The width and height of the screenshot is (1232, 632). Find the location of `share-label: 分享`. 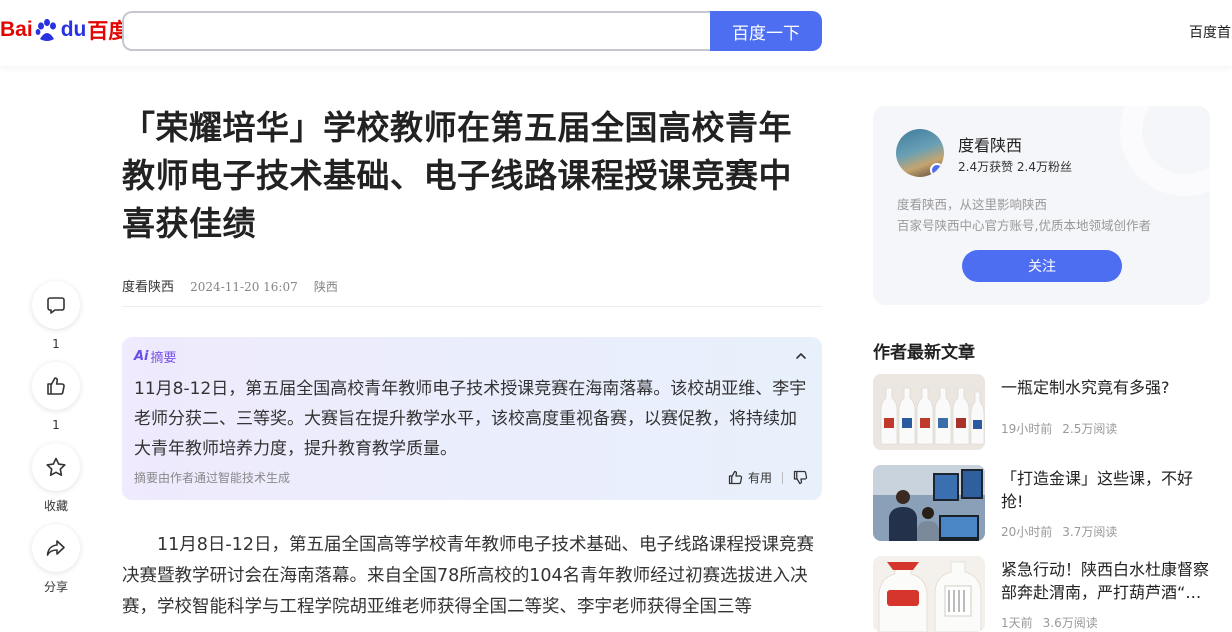

share-label: 分享 is located at coordinates (55, 587).